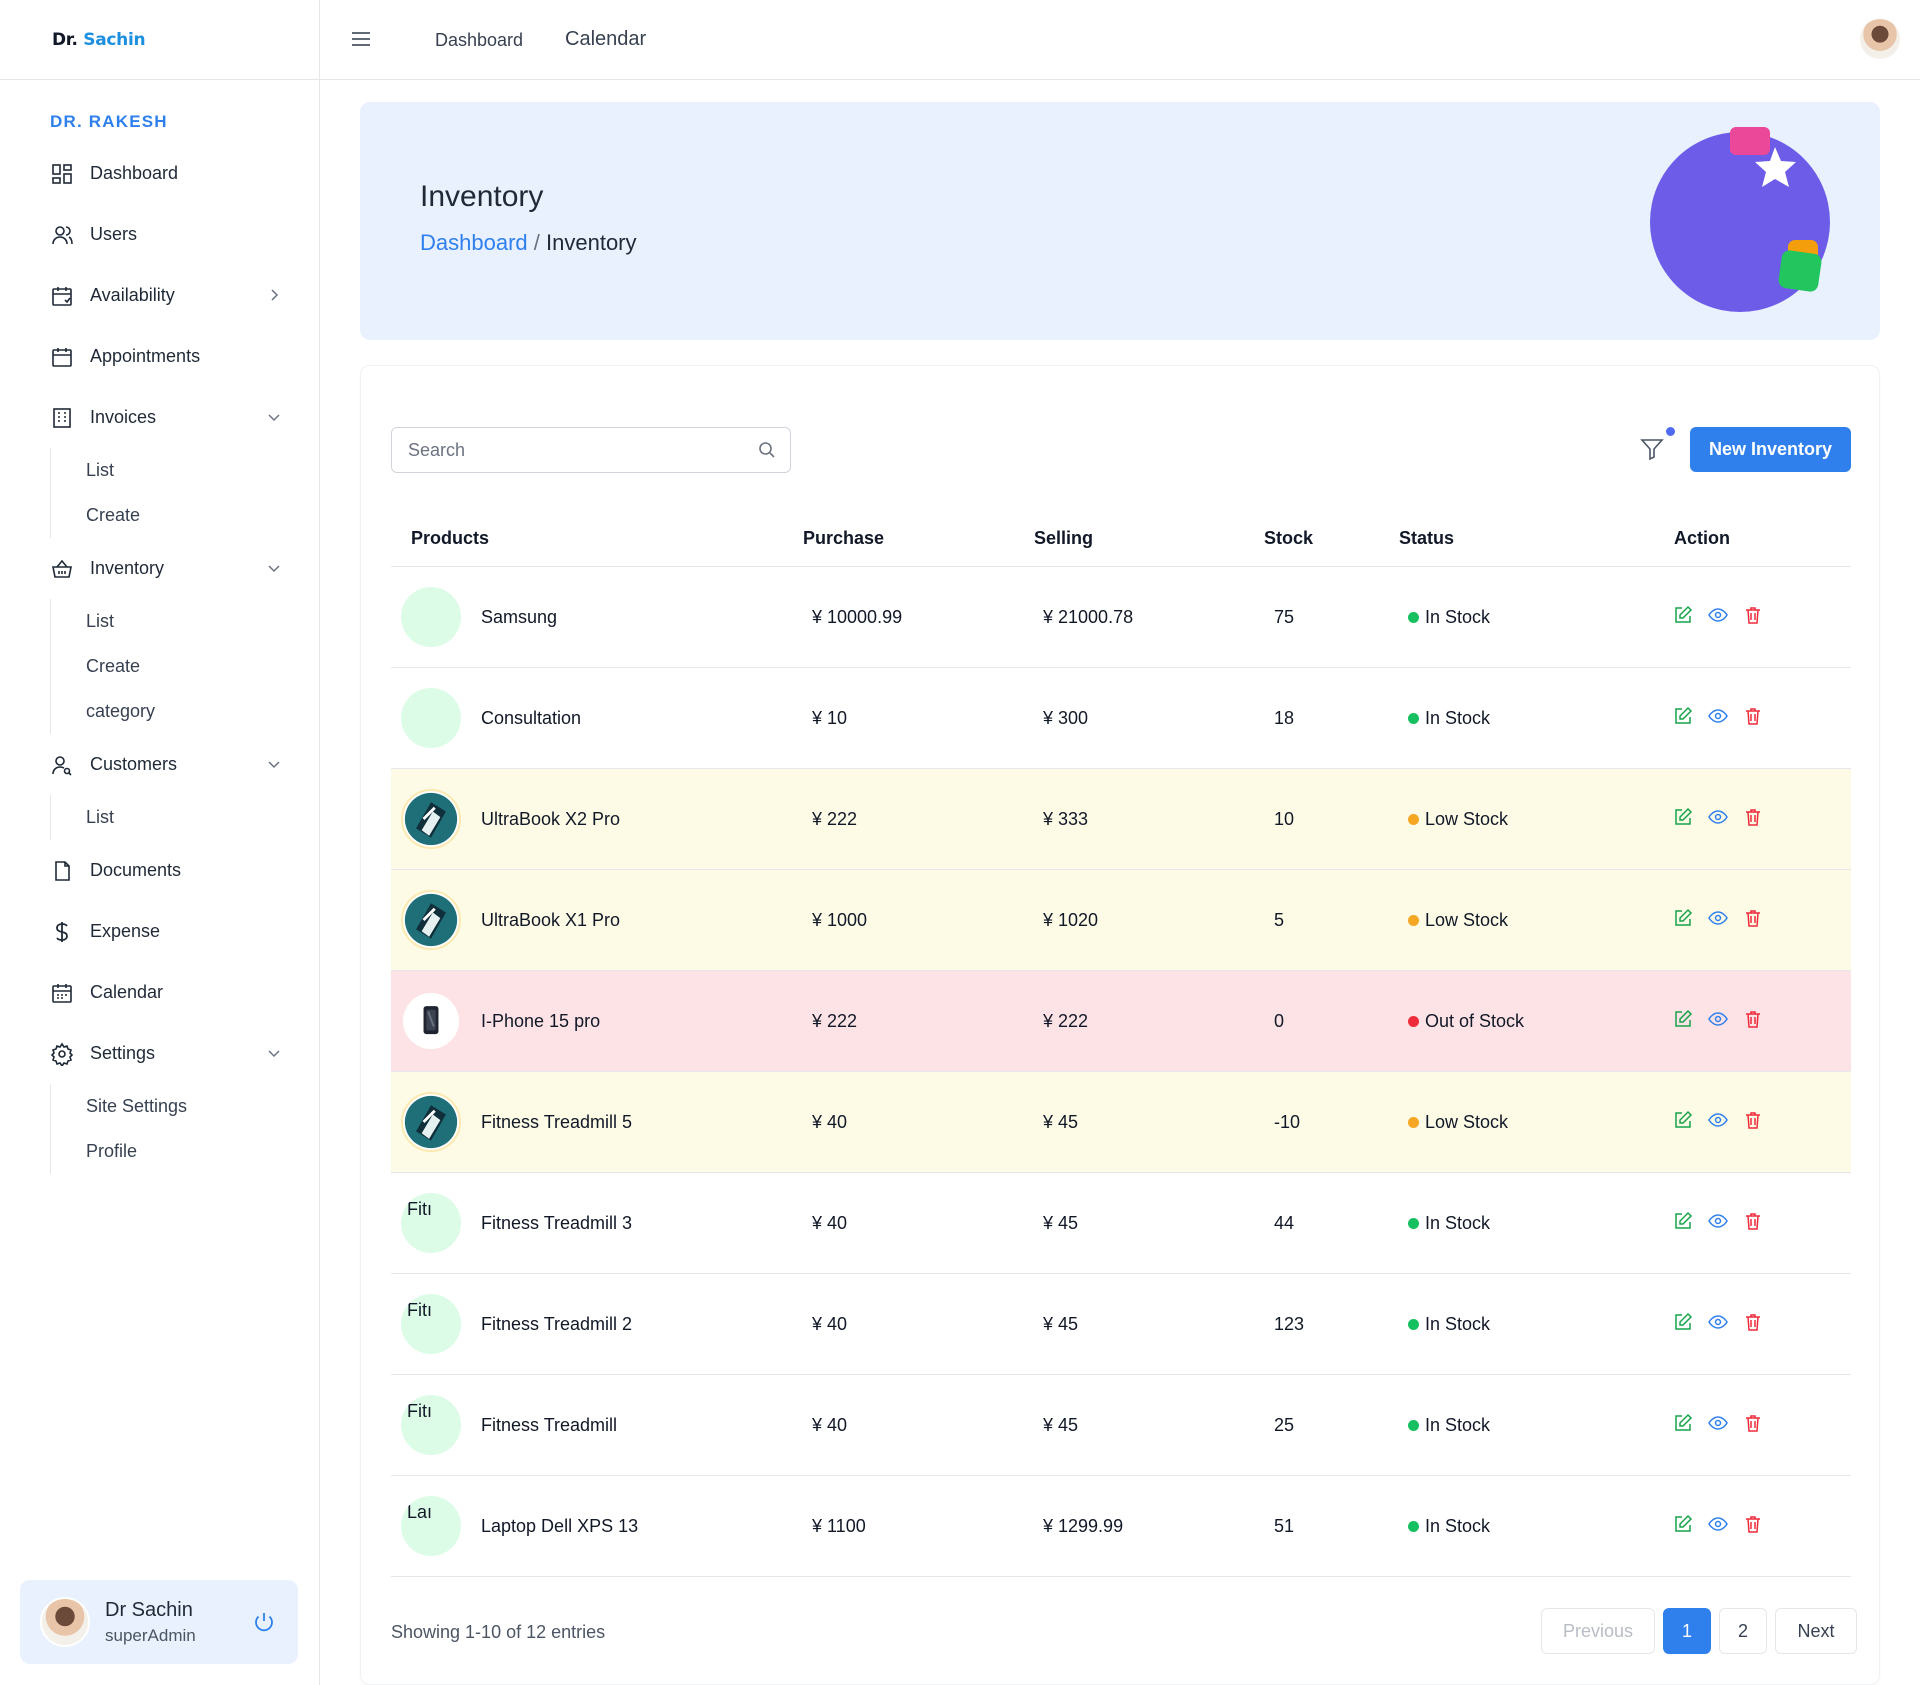 The width and height of the screenshot is (1920, 1685). Describe the element at coordinates (1413, 1425) in the screenshot. I see `status-dot` at that location.